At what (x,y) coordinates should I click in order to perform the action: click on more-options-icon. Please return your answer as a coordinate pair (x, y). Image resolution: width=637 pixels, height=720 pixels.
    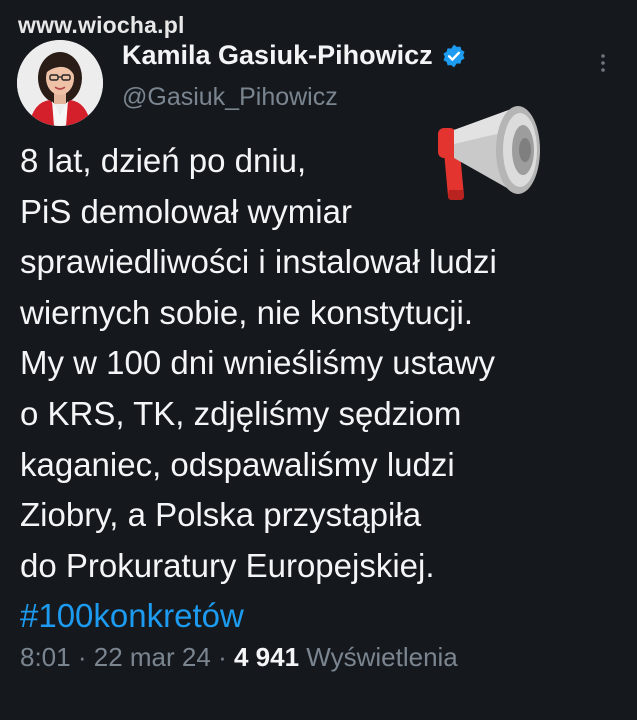
    Looking at the image, I should click on (603, 63).